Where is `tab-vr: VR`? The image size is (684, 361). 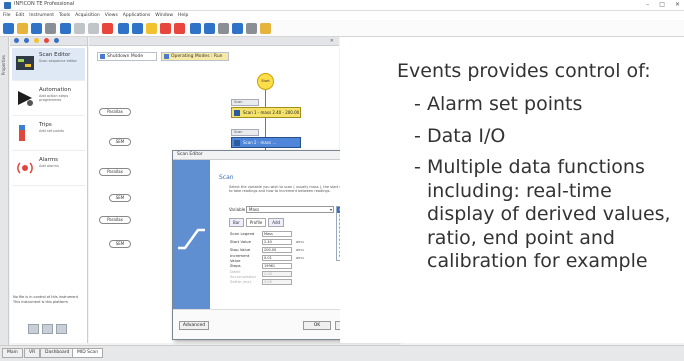 tab-vr: VR is located at coordinates (32, 353).